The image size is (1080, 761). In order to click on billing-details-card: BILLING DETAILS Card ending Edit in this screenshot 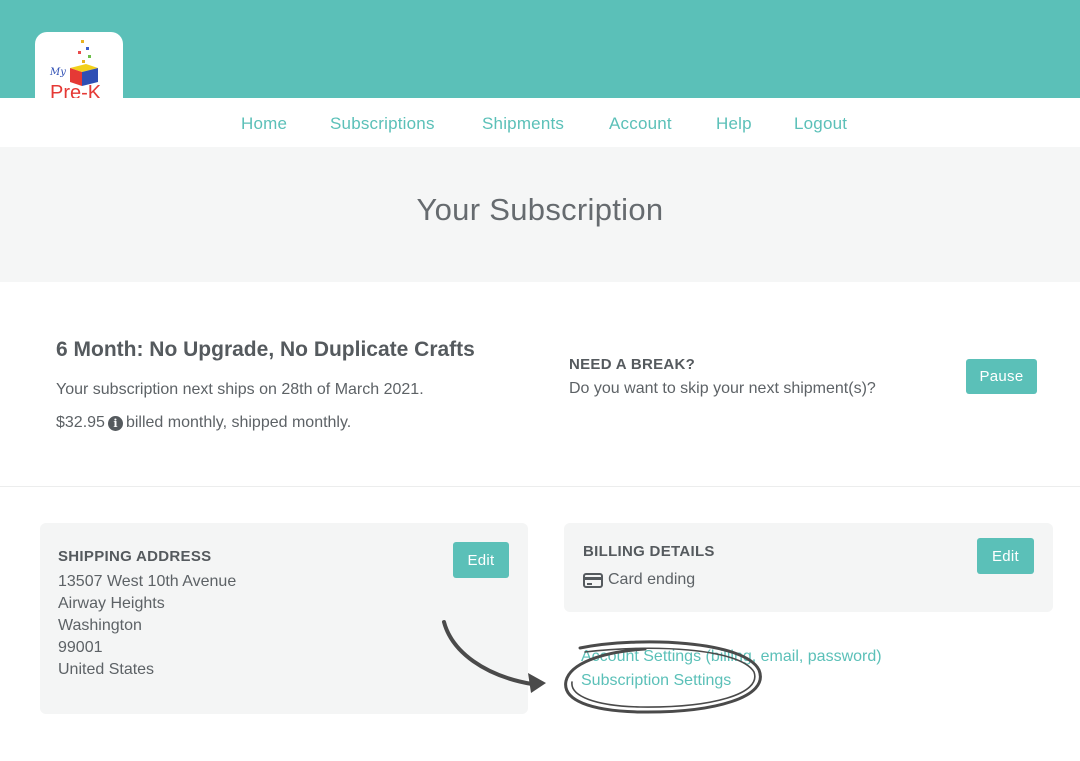, I will do `click(808, 567)`.